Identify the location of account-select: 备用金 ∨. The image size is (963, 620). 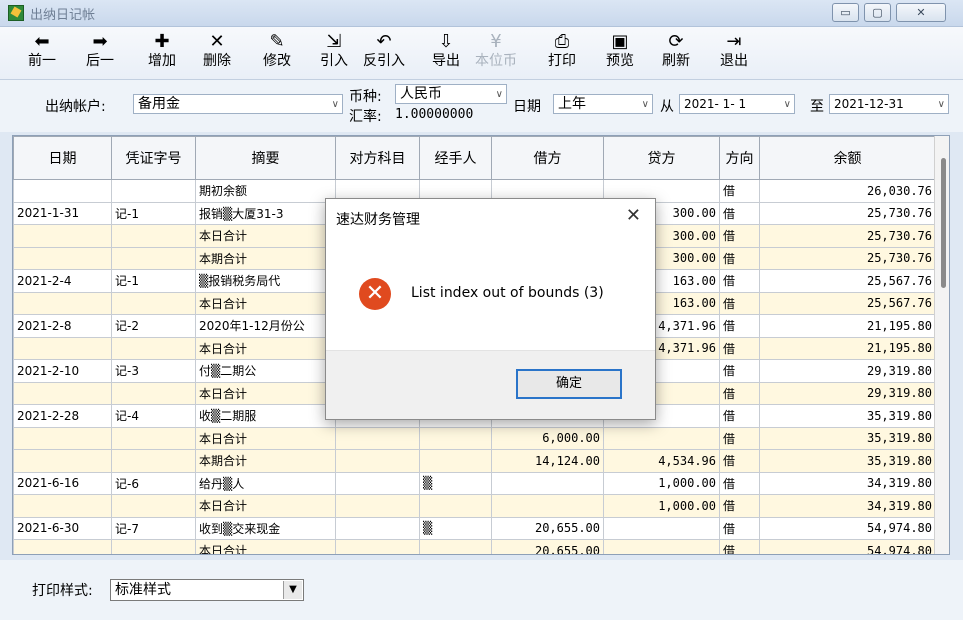
(238, 104).